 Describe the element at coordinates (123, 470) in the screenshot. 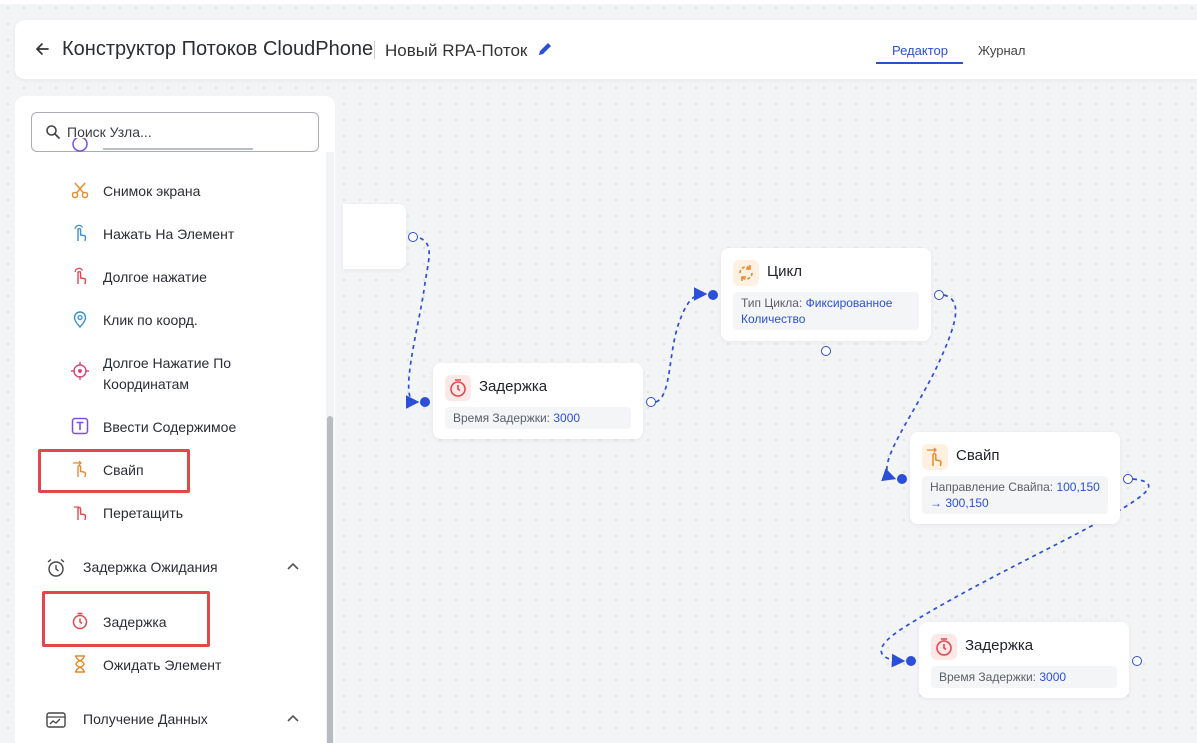

I see `palette-item-label: Свайп` at that location.